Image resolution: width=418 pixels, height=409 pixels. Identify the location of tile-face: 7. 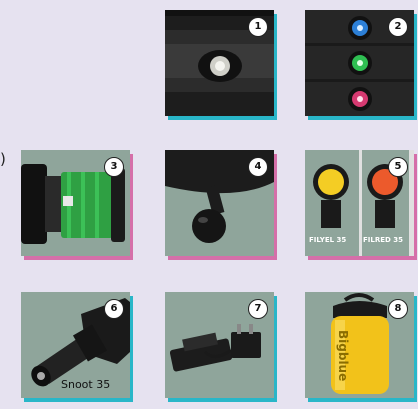
(219, 345).